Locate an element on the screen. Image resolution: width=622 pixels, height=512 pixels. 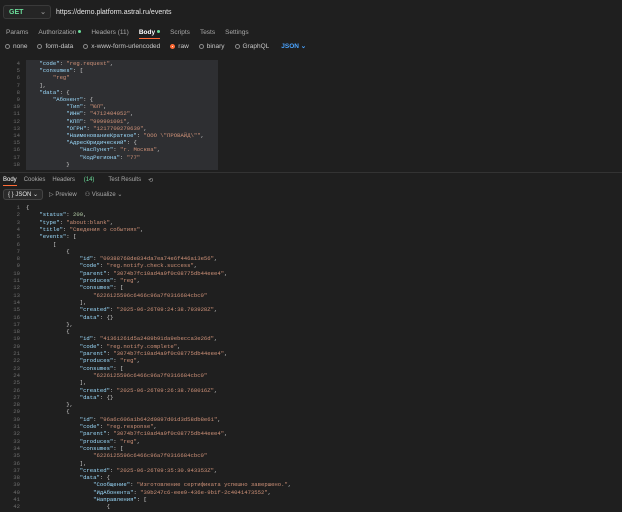
response-format-select: { } JSON ⌄ is located at coordinates (23, 194).